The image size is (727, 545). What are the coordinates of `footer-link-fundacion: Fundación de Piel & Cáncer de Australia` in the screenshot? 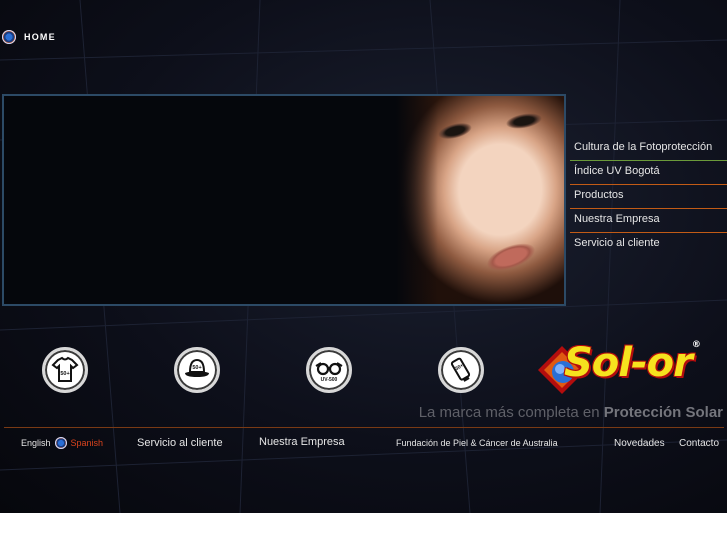 It's located at (477, 443).